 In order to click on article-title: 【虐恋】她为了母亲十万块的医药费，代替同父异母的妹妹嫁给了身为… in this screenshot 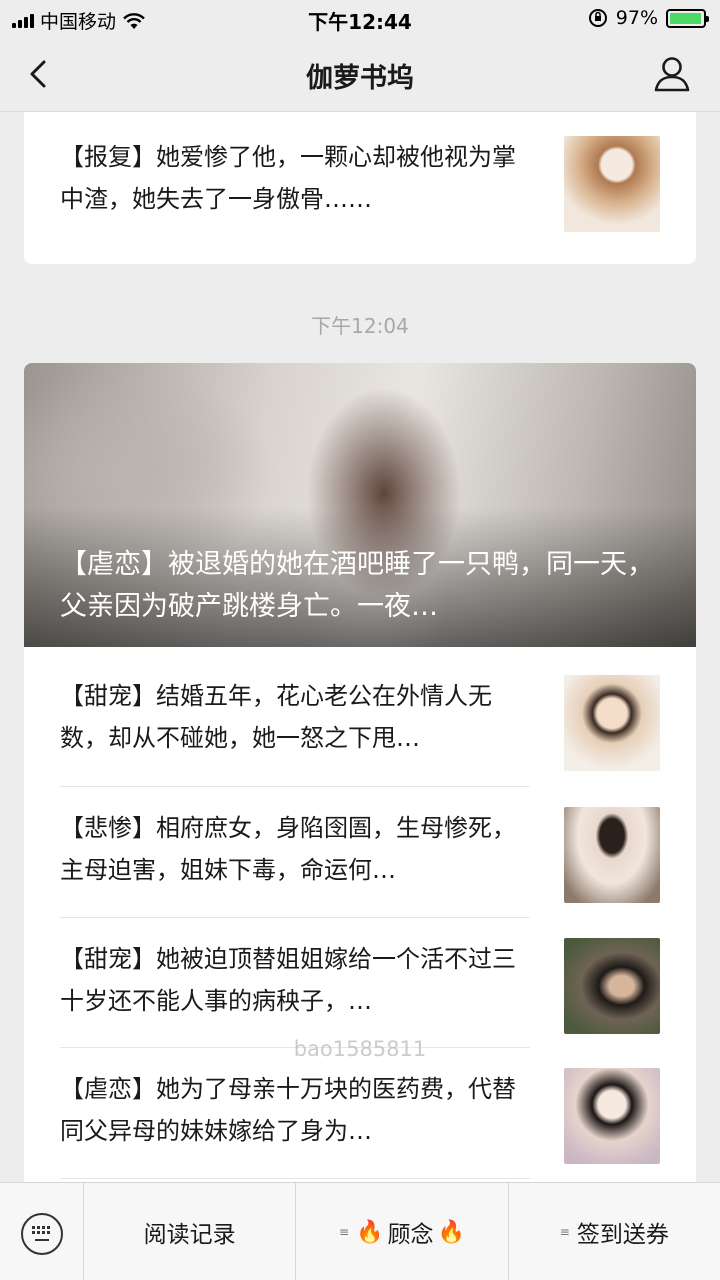, I will do `click(288, 1110)`.